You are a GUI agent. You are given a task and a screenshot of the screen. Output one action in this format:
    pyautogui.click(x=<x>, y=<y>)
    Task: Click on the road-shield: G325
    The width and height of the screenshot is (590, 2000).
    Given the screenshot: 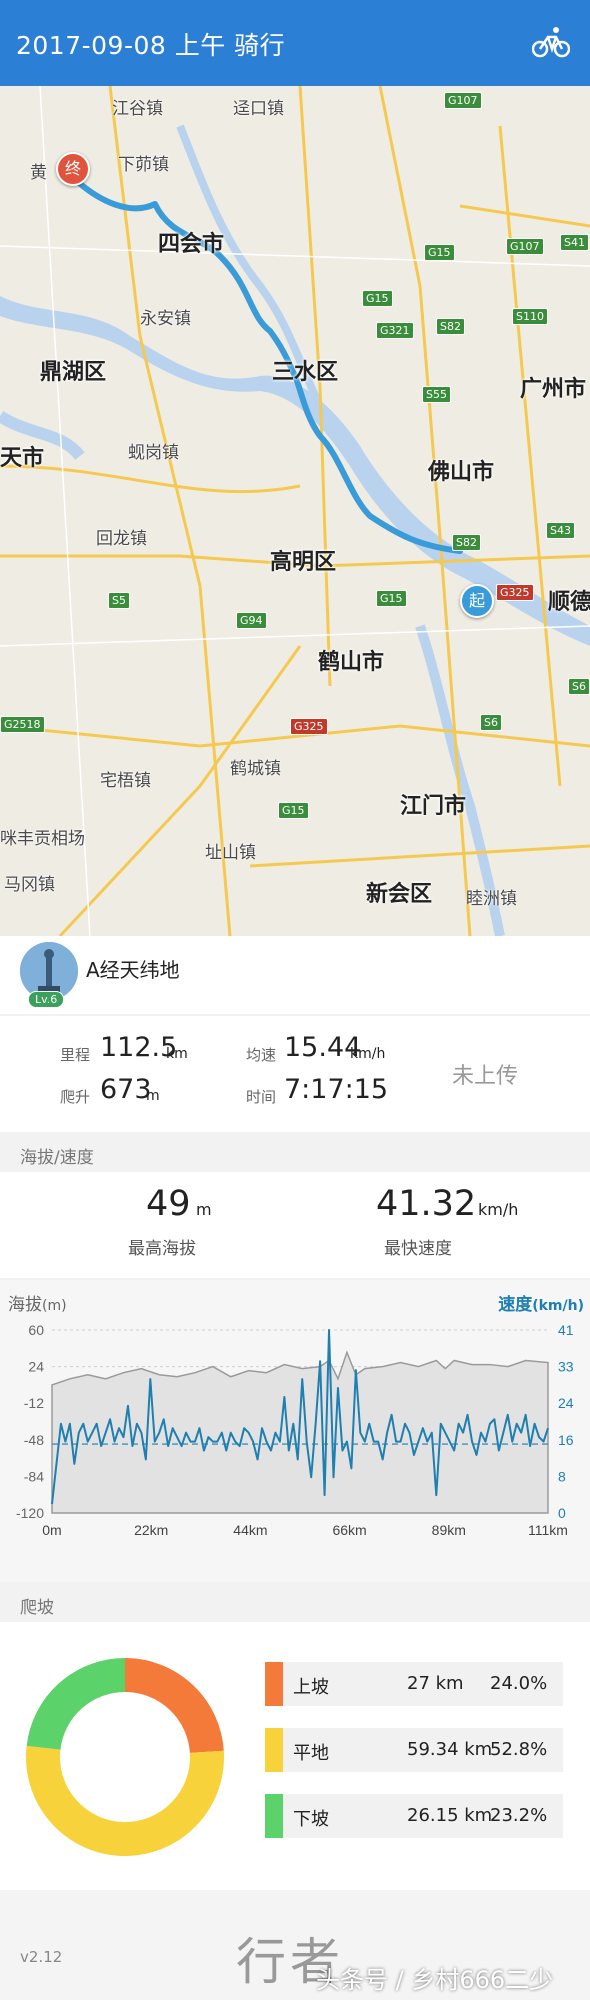 What is the action you would take?
    pyautogui.click(x=309, y=726)
    